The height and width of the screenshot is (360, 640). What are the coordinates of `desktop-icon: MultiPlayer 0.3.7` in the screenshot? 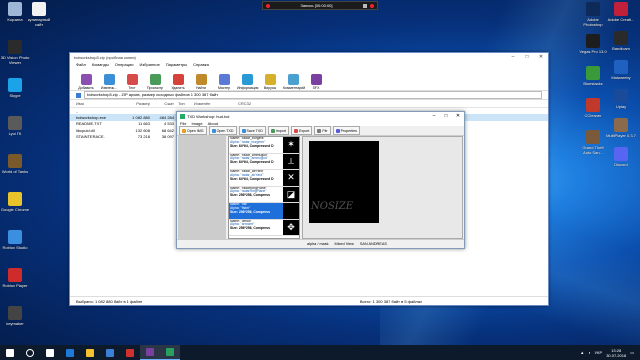 It's located at (621, 128).